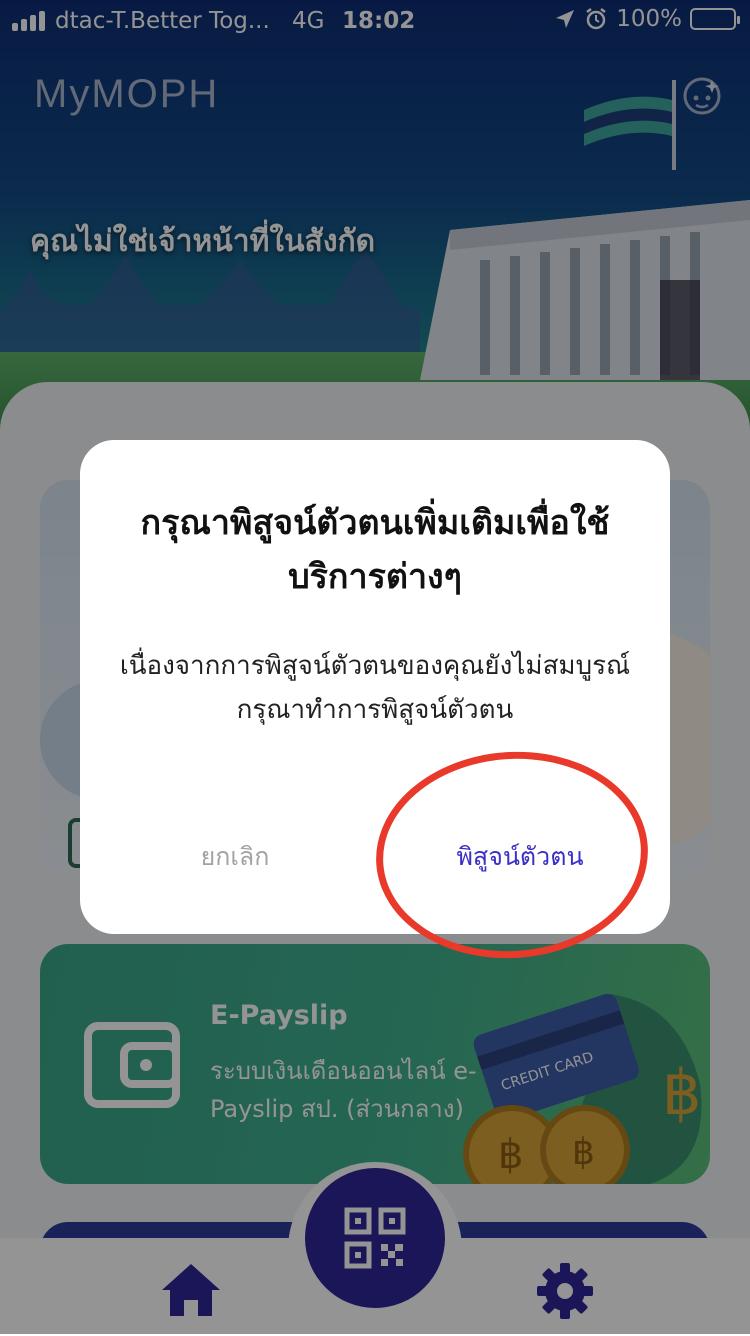 The height and width of the screenshot is (1336, 750). What do you see at coordinates (235, 857) in the screenshot?
I see `cancel-button: ยกเลิก` at bounding box center [235, 857].